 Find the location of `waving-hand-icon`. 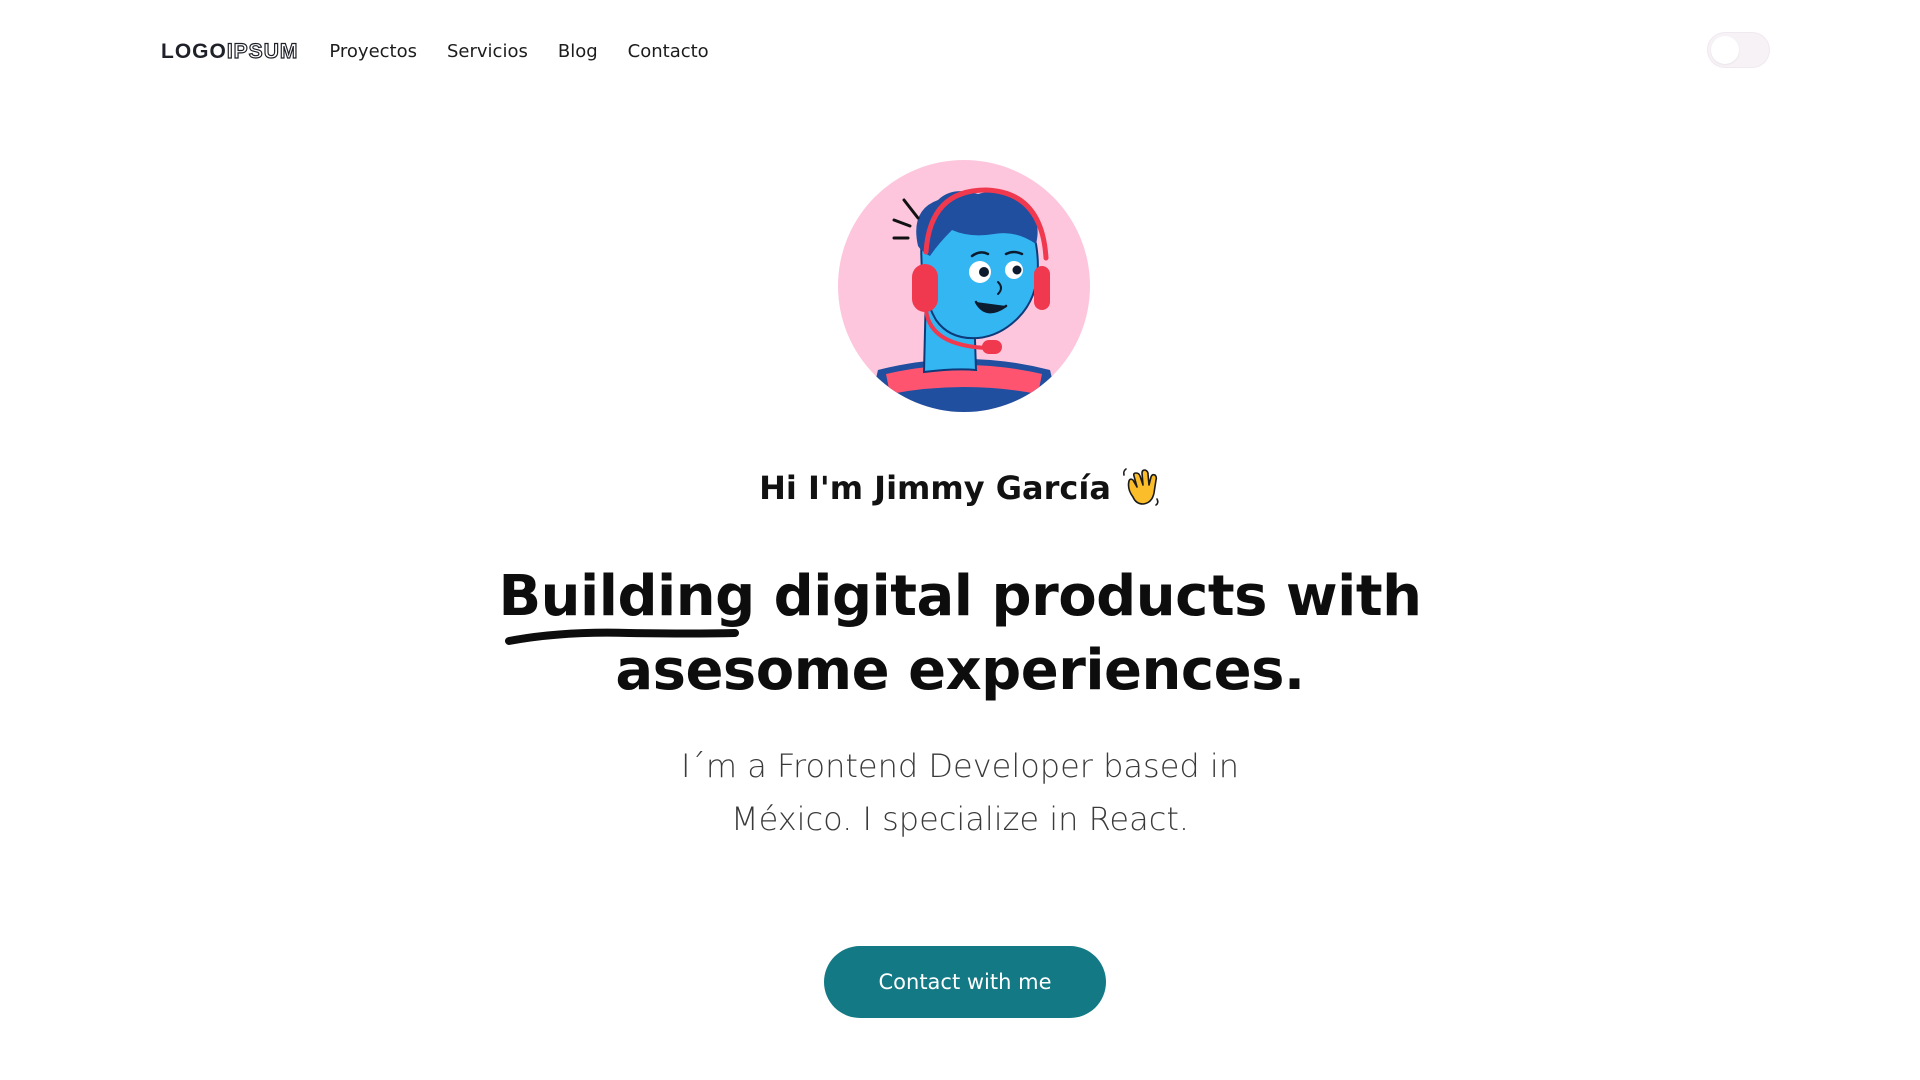

waving-hand-icon is located at coordinates (1141, 487).